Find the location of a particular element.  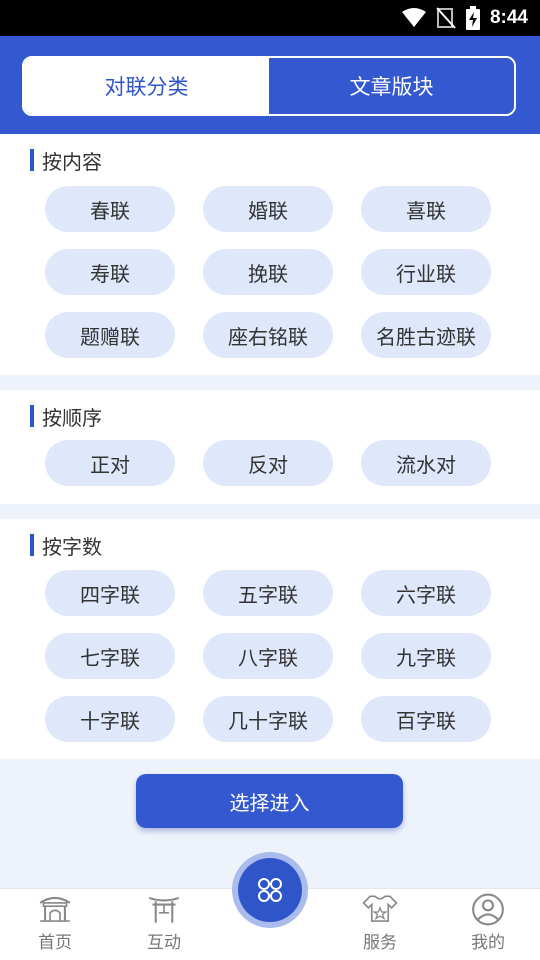

status-bar: 8:44 is located at coordinates (270, 18).